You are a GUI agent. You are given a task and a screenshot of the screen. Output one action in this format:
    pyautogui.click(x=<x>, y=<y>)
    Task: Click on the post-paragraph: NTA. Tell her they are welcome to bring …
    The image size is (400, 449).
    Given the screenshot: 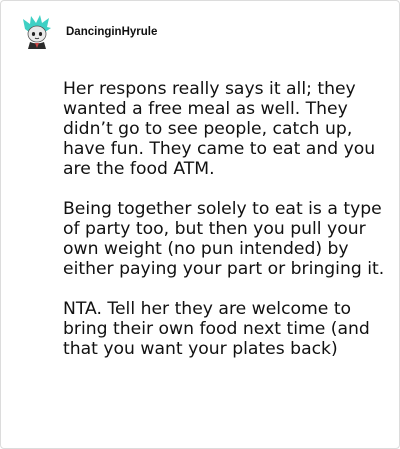 What is the action you would take?
    pyautogui.click(x=216, y=329)
    